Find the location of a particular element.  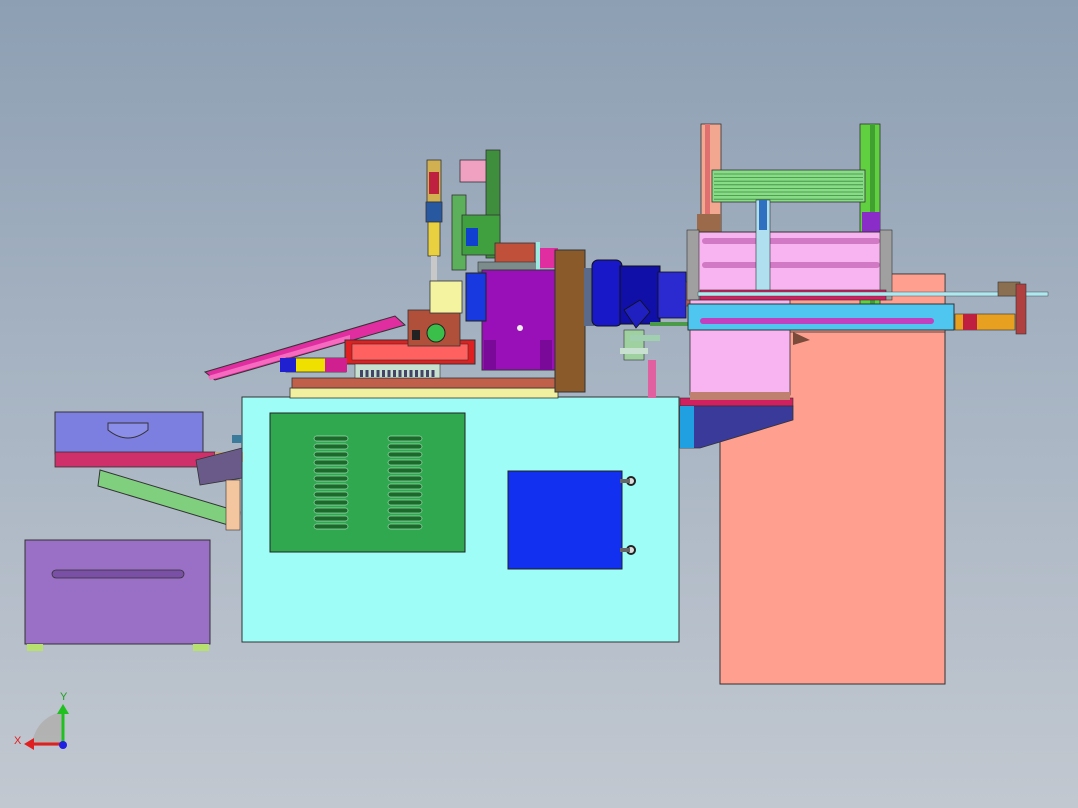

motor is located at coordinates (641, 328).